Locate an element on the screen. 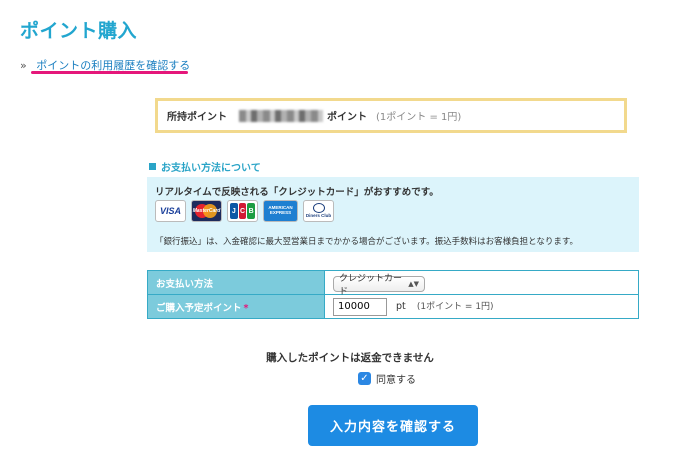 The image size is (700, 473). confirm-input-button: 入力内容を確認する is located at coordinates (393, 425).